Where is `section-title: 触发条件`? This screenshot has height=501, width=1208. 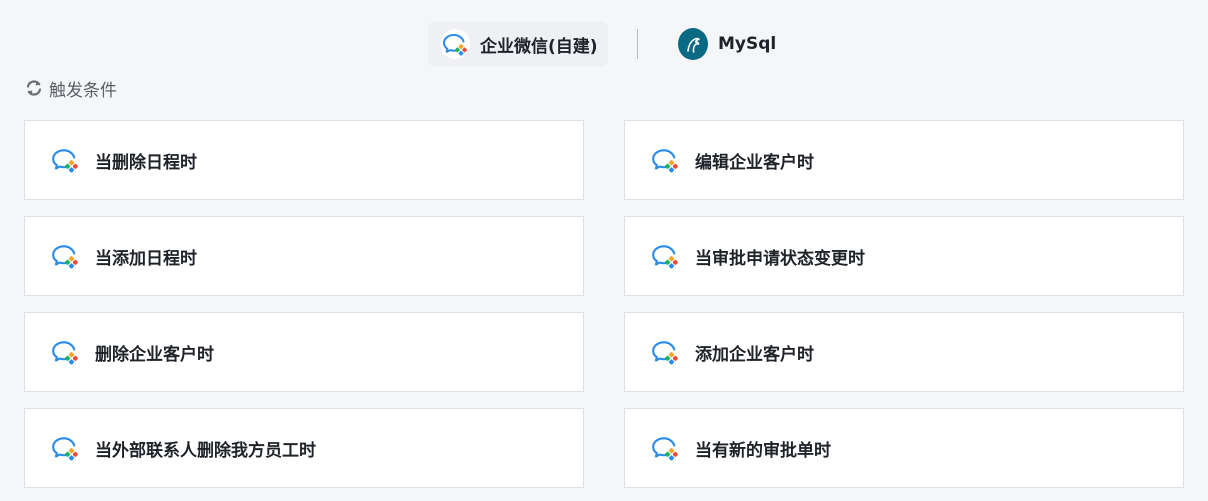 section-title: 触发条件 is located at coordinates (70, 88).